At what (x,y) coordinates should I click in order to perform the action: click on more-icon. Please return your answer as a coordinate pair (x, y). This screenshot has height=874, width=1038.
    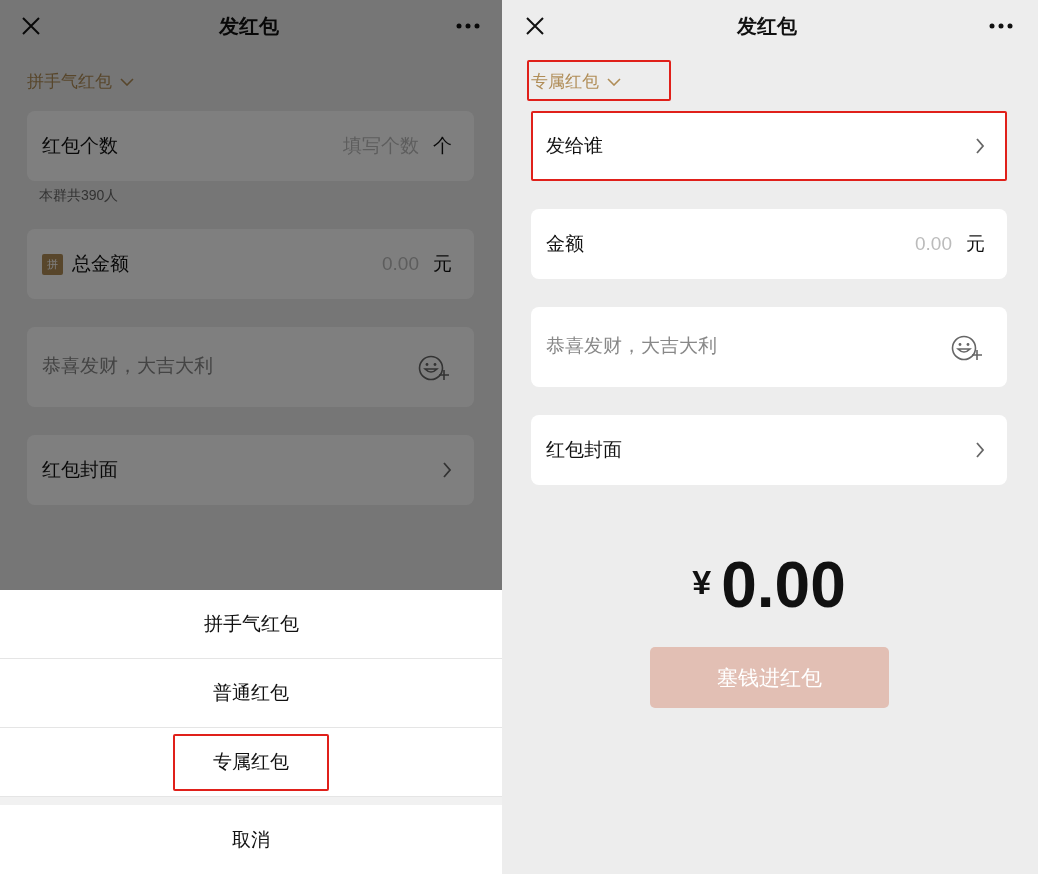
    Looking at the image, I should click on (1001, 26).